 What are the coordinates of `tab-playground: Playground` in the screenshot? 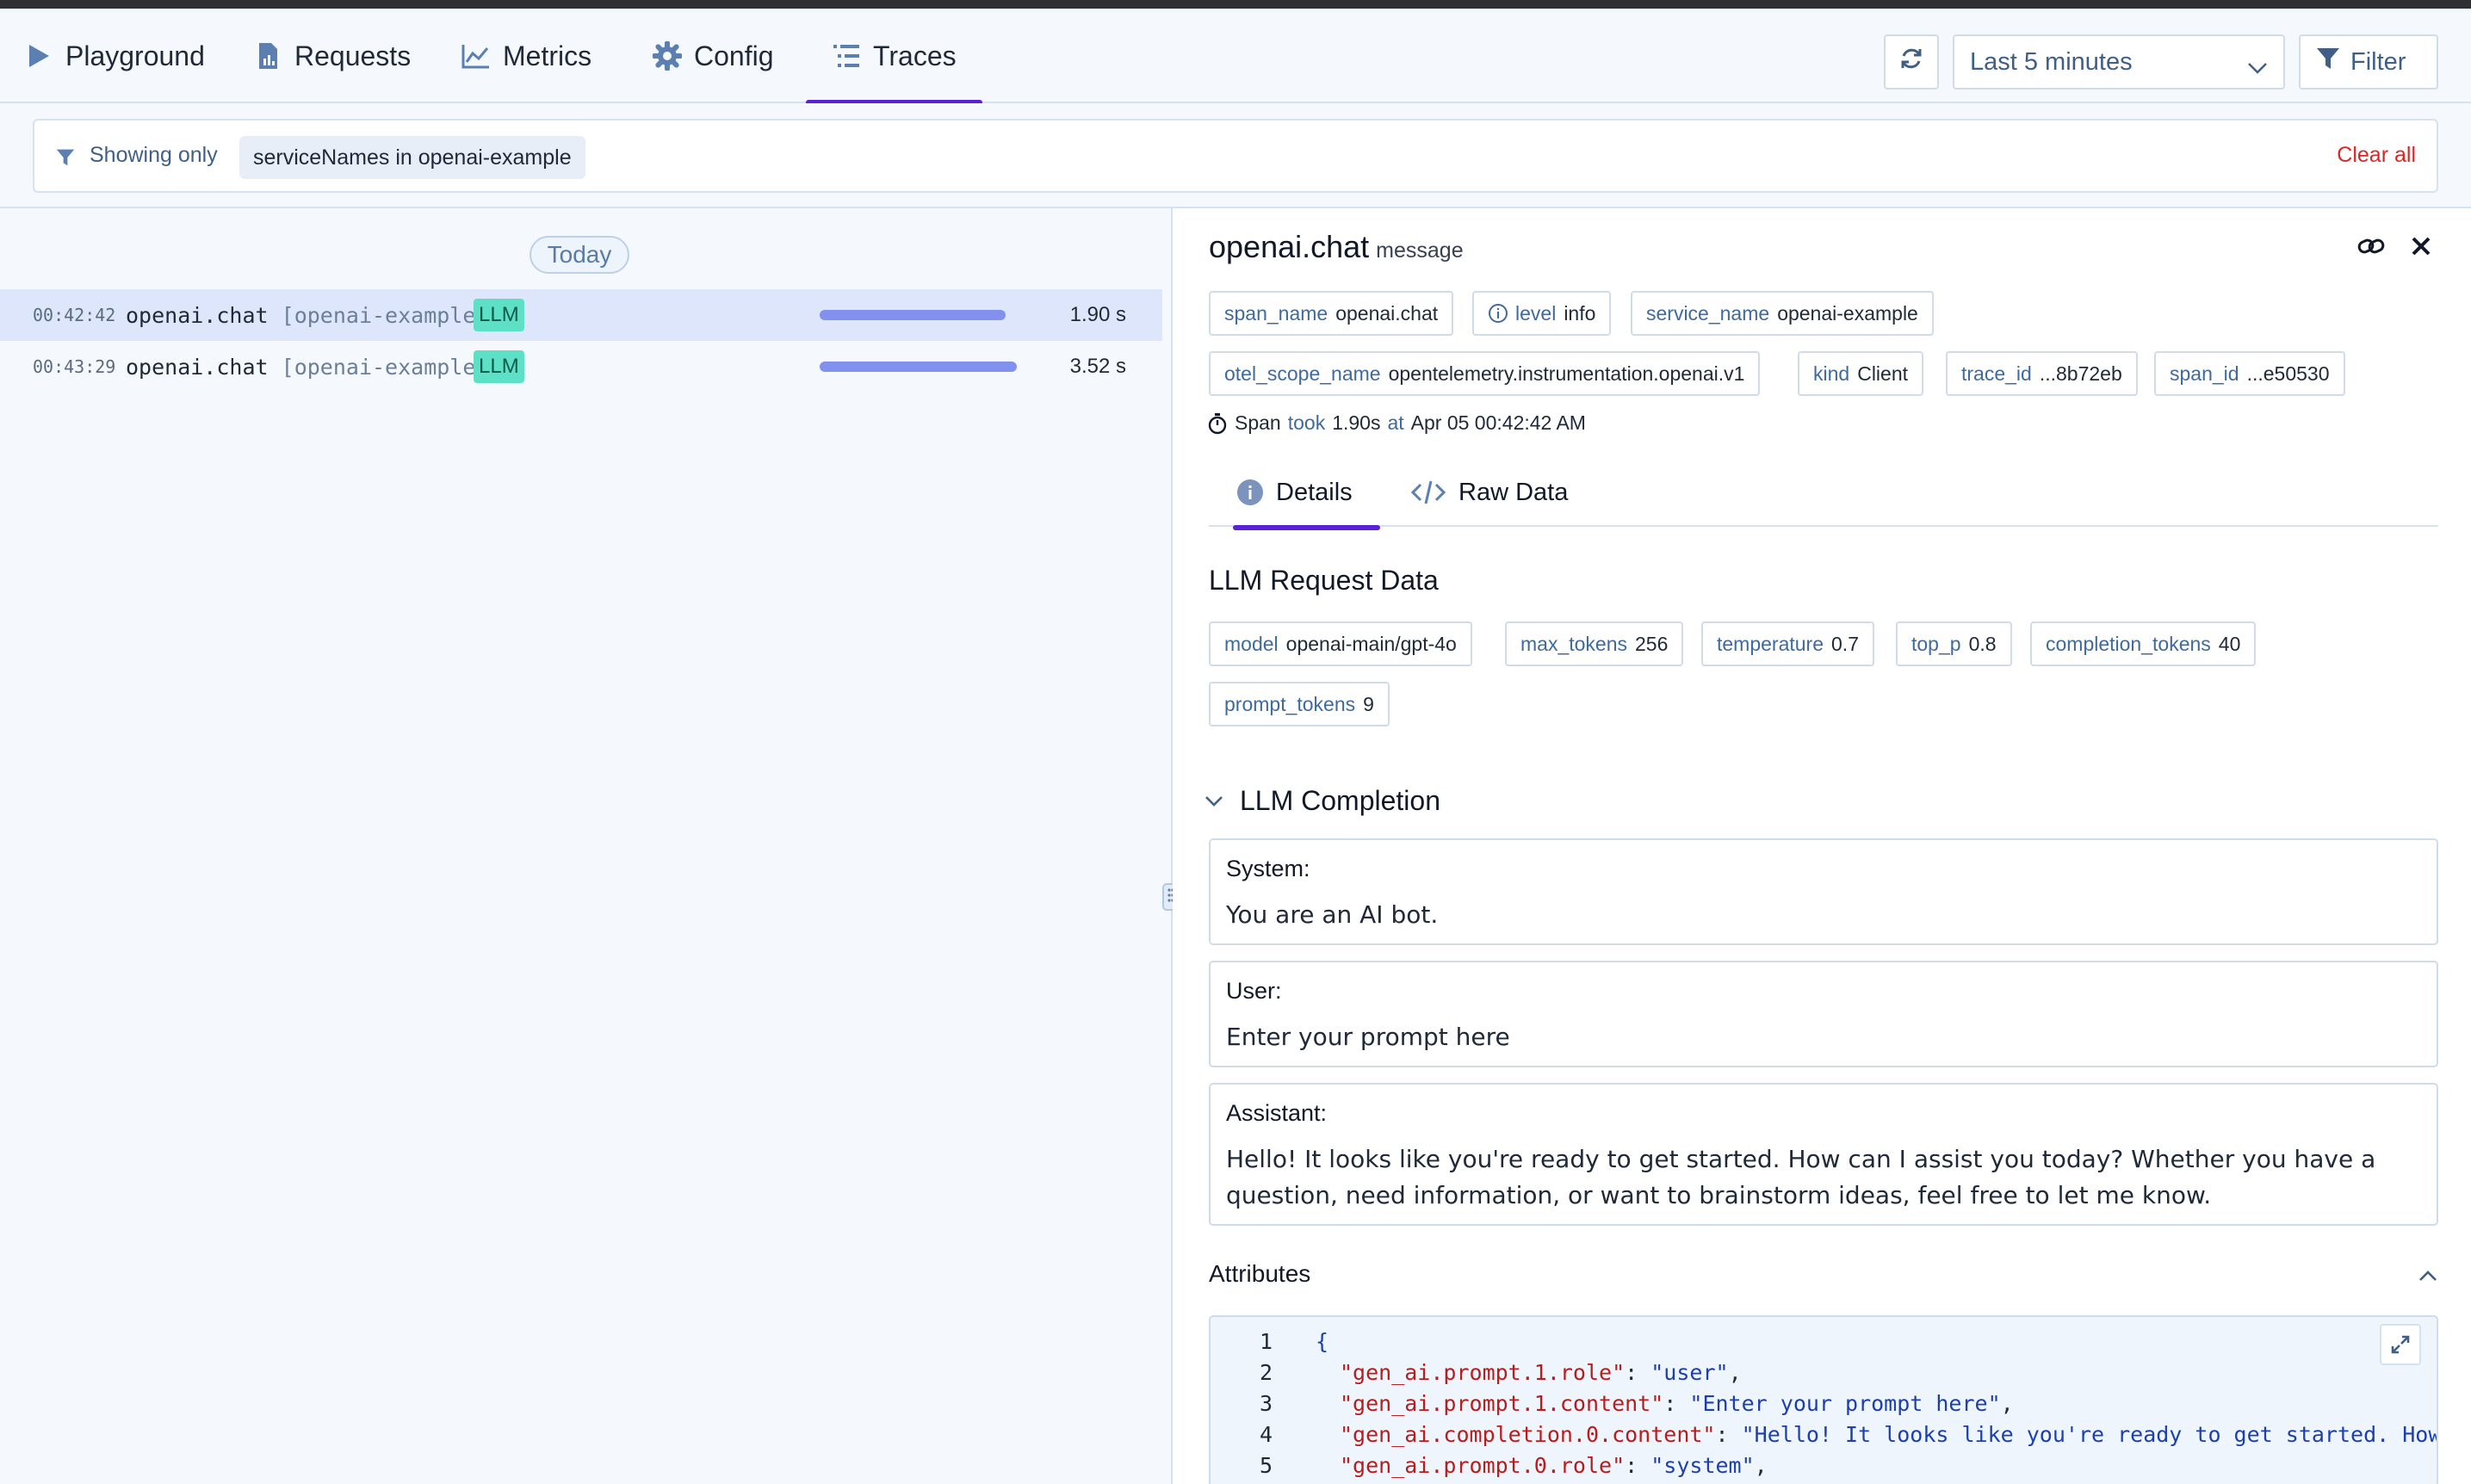 It's located at (114, 56).